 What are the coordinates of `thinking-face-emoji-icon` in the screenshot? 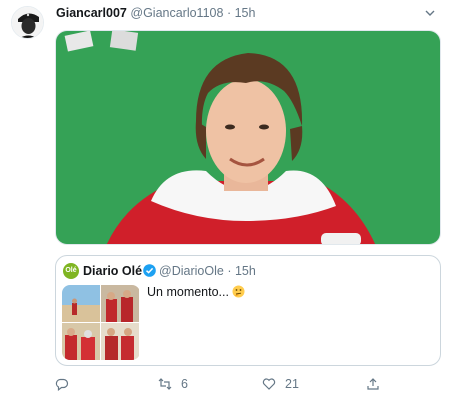 It's located at (238, 291).